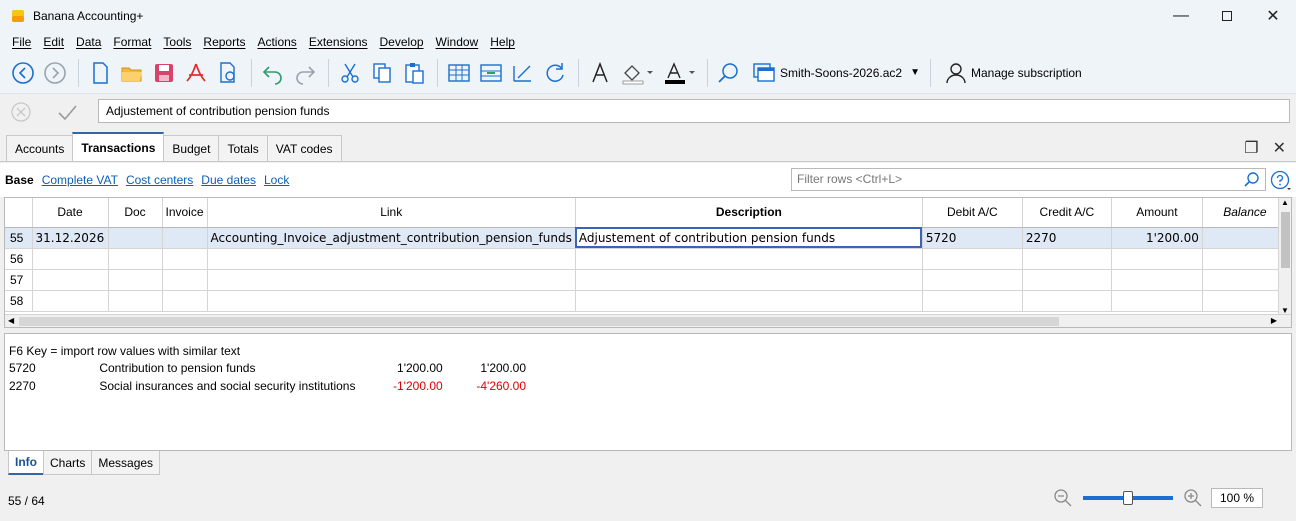  I want to click on column-header-amount: Amount, so click(1157, 213).